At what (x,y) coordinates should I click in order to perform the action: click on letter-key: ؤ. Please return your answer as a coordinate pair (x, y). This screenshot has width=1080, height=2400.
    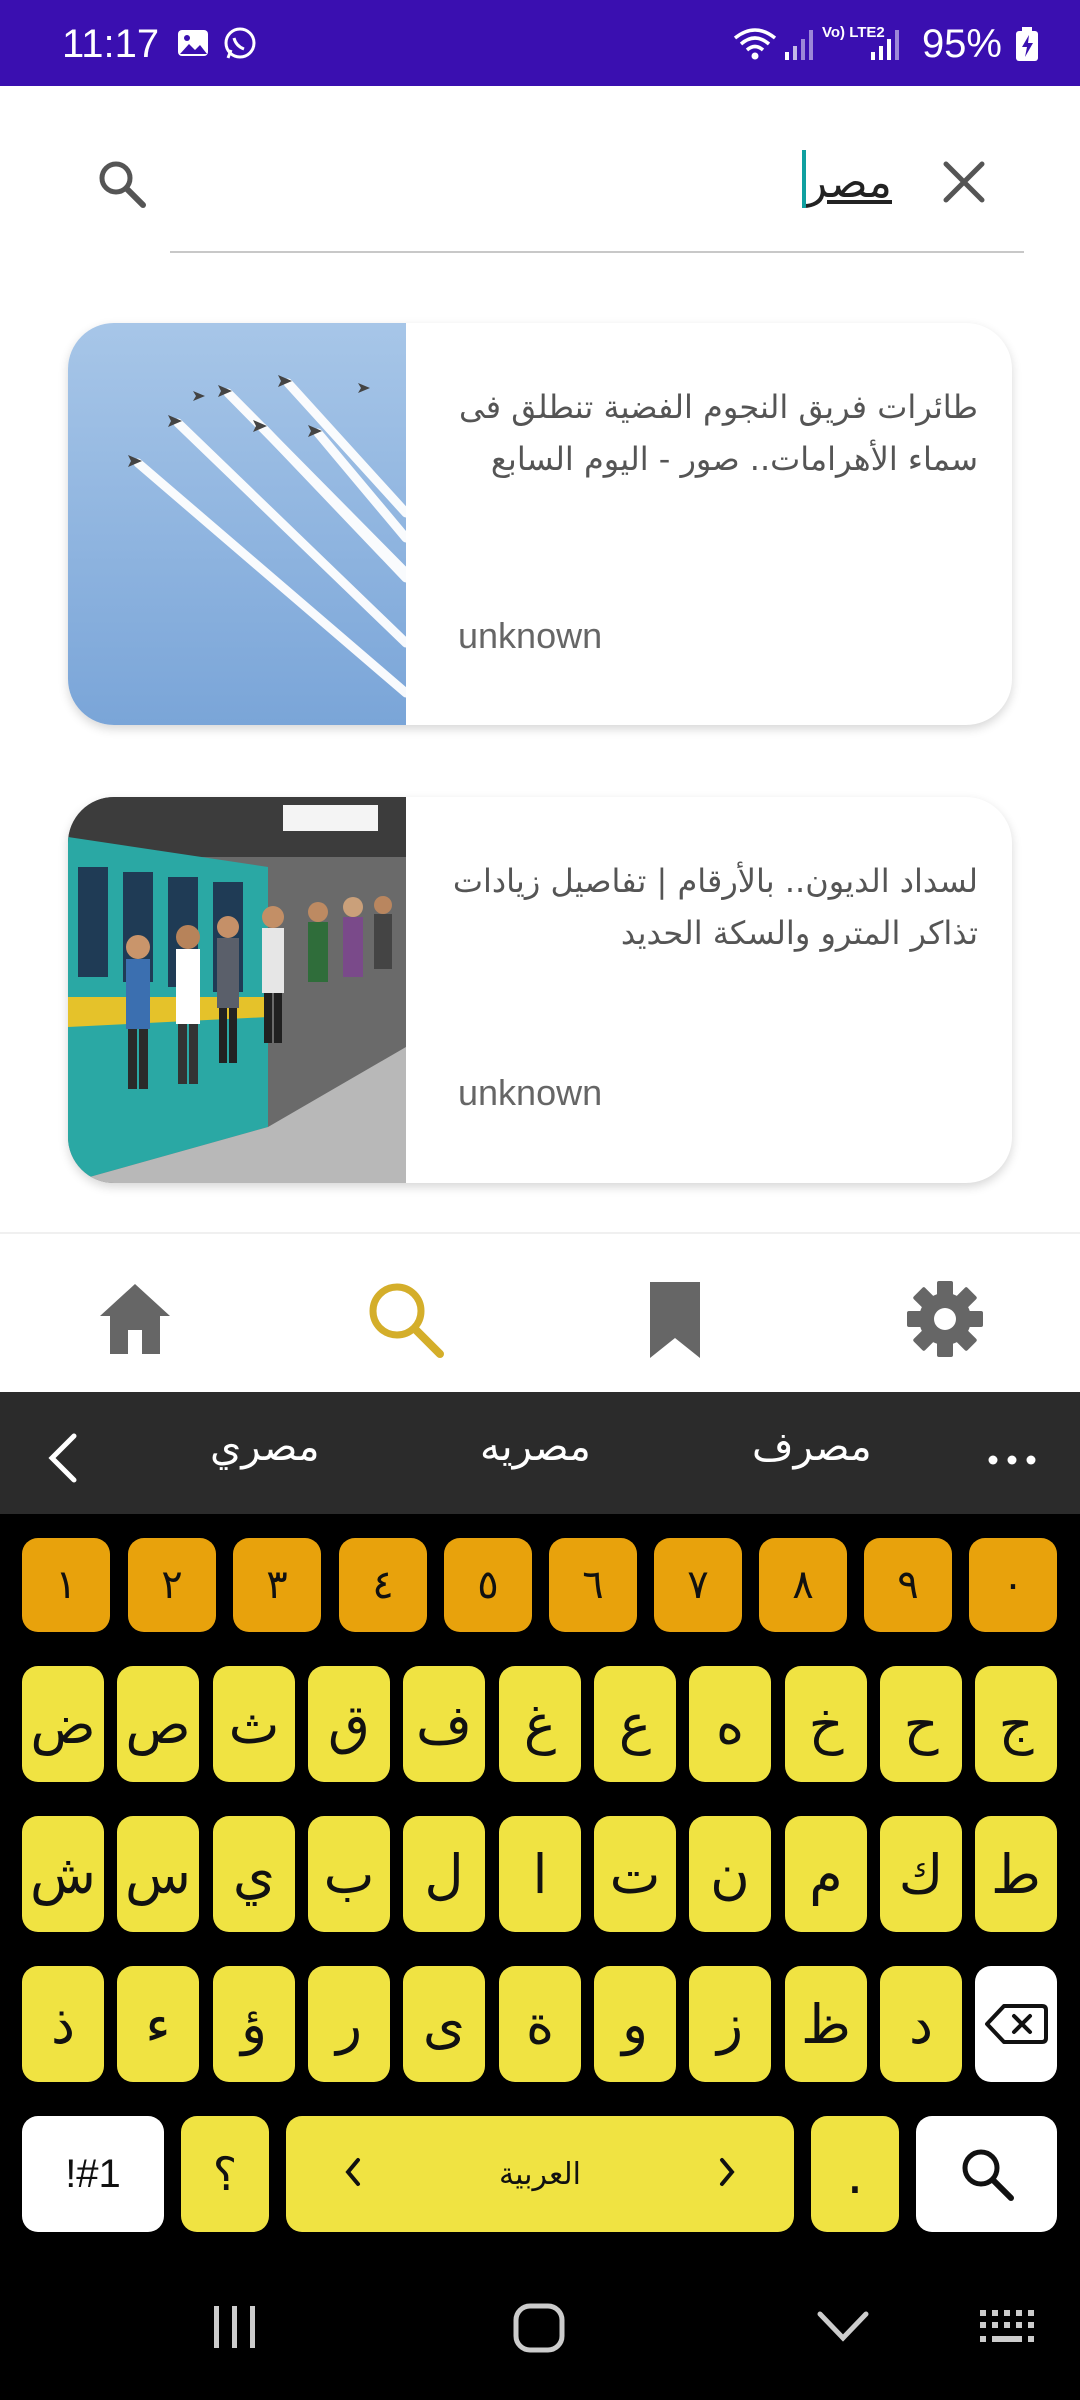
    Looking at the image, I should click on (254, 2024).